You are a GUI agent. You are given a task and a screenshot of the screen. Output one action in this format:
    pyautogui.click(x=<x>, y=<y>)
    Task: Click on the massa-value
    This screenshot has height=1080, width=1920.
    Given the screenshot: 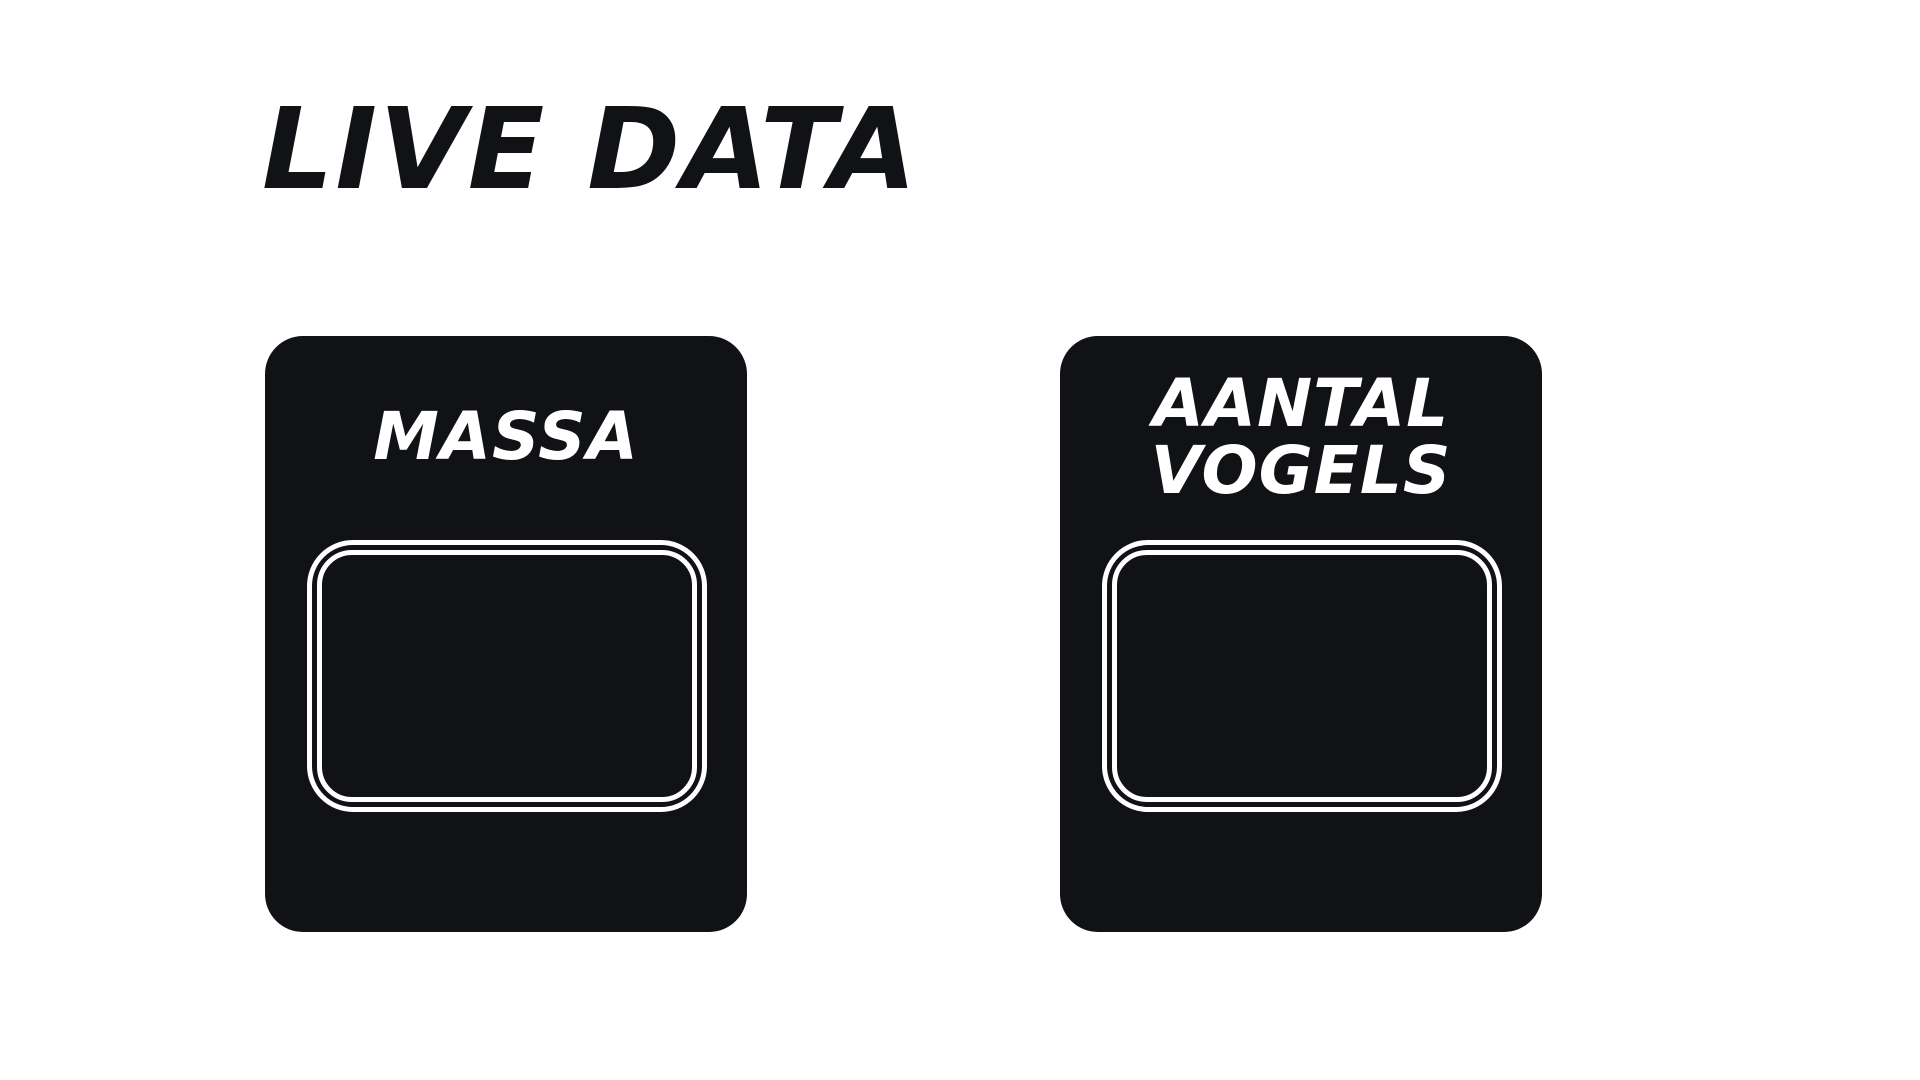 What is the action you would take?
    pyautogui.click(x=507, y=676)
    